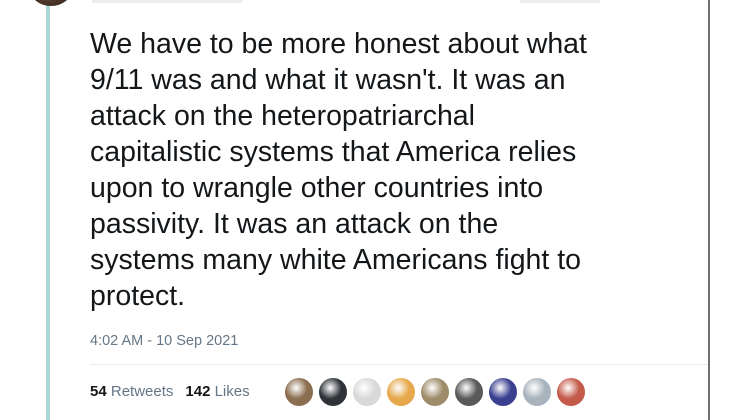 The width and height of the screenshot is (750, 420). What do you see at coordinates (338, 44) in the screenshot?
I see `tweet-text-line: We have to be more honest about what` at bounding box center [338, 44].